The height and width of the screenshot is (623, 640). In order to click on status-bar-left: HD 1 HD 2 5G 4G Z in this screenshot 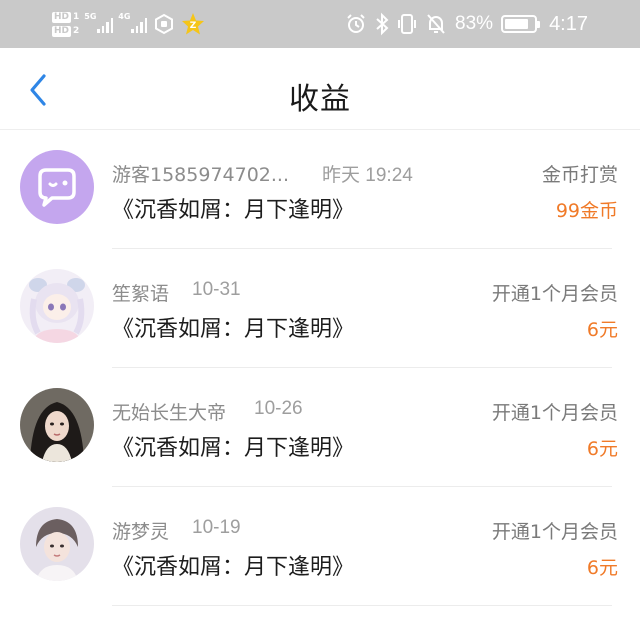, I will do `click(128, 24)`.